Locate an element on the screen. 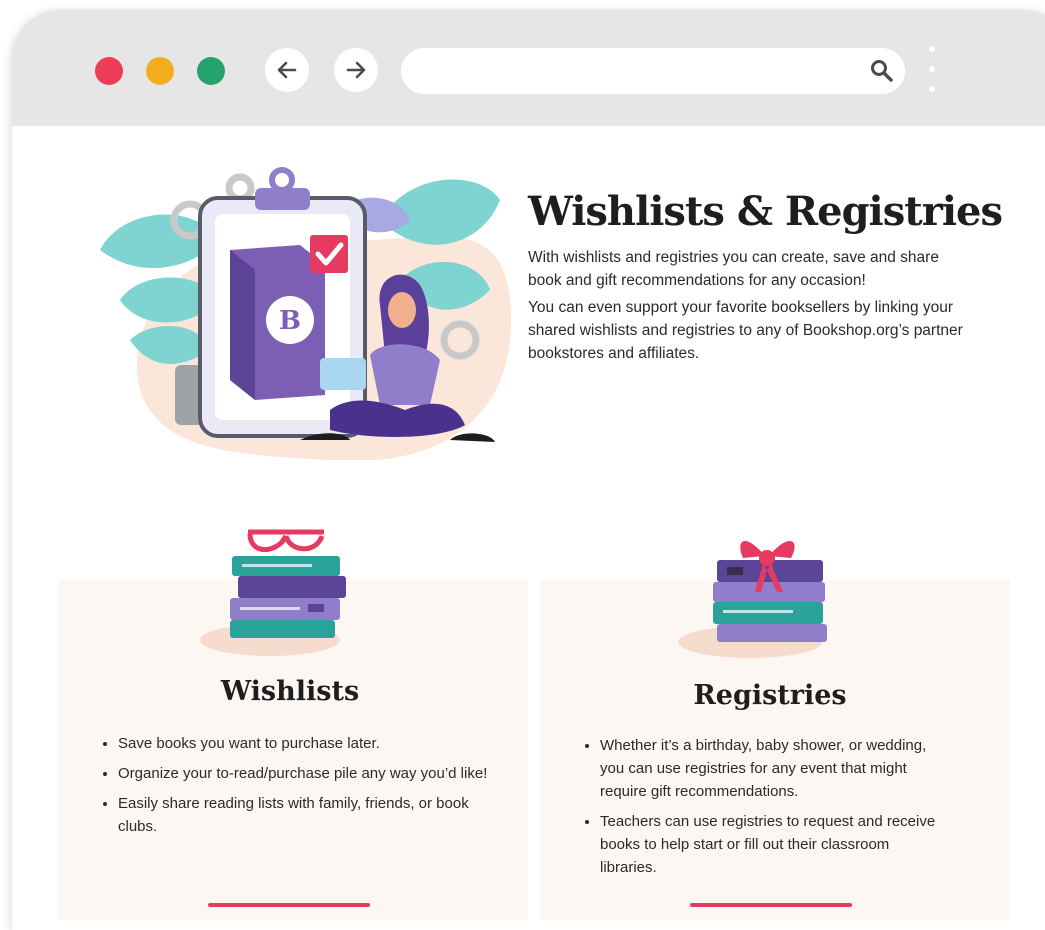 This screenshot has height=930, width=1045. address-bar is located at coordinates (653, 71).